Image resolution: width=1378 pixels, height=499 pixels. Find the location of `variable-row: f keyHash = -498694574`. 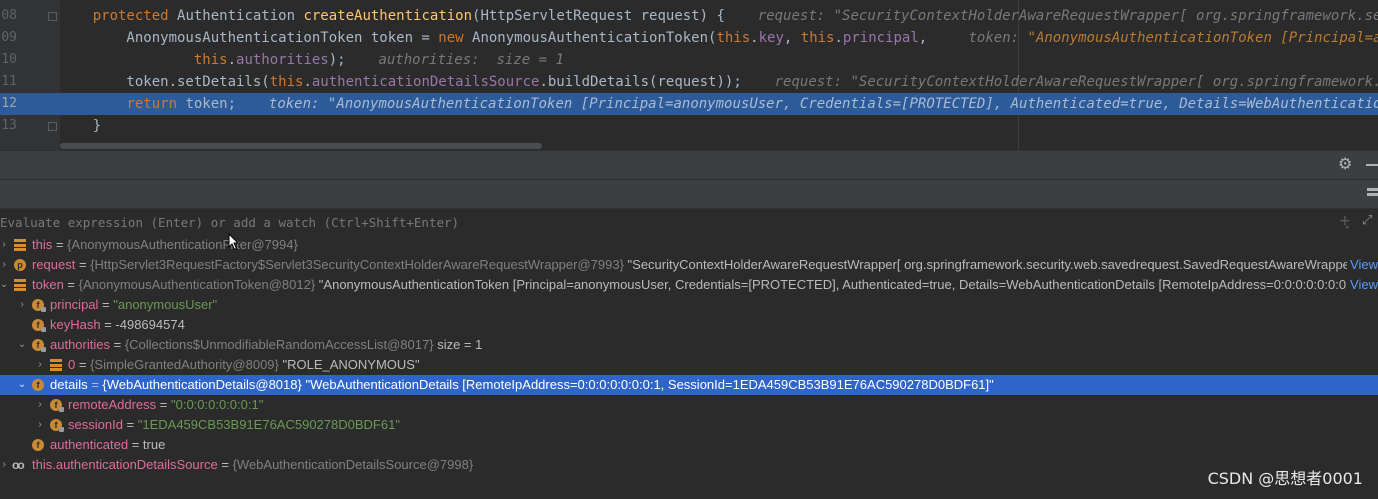

variable-row: f keyHash = -498694574 is located at coordinates (689, 325).